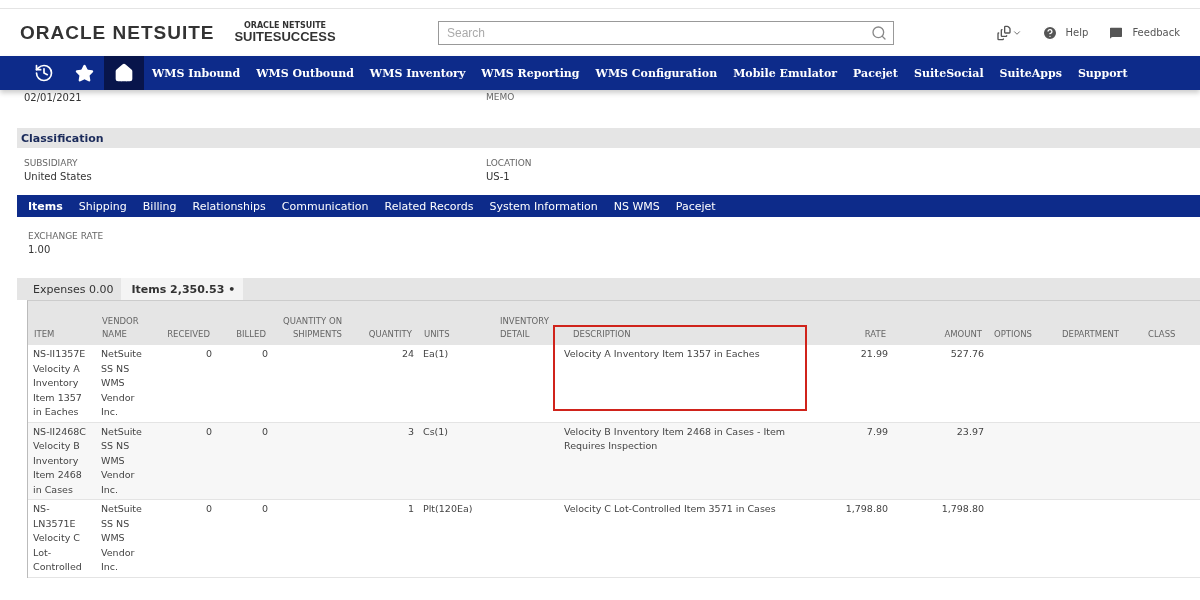  Describe the element at coordinates (120, 327) in the screenshot. I see `column-header: VENDOR NAME` at that location.